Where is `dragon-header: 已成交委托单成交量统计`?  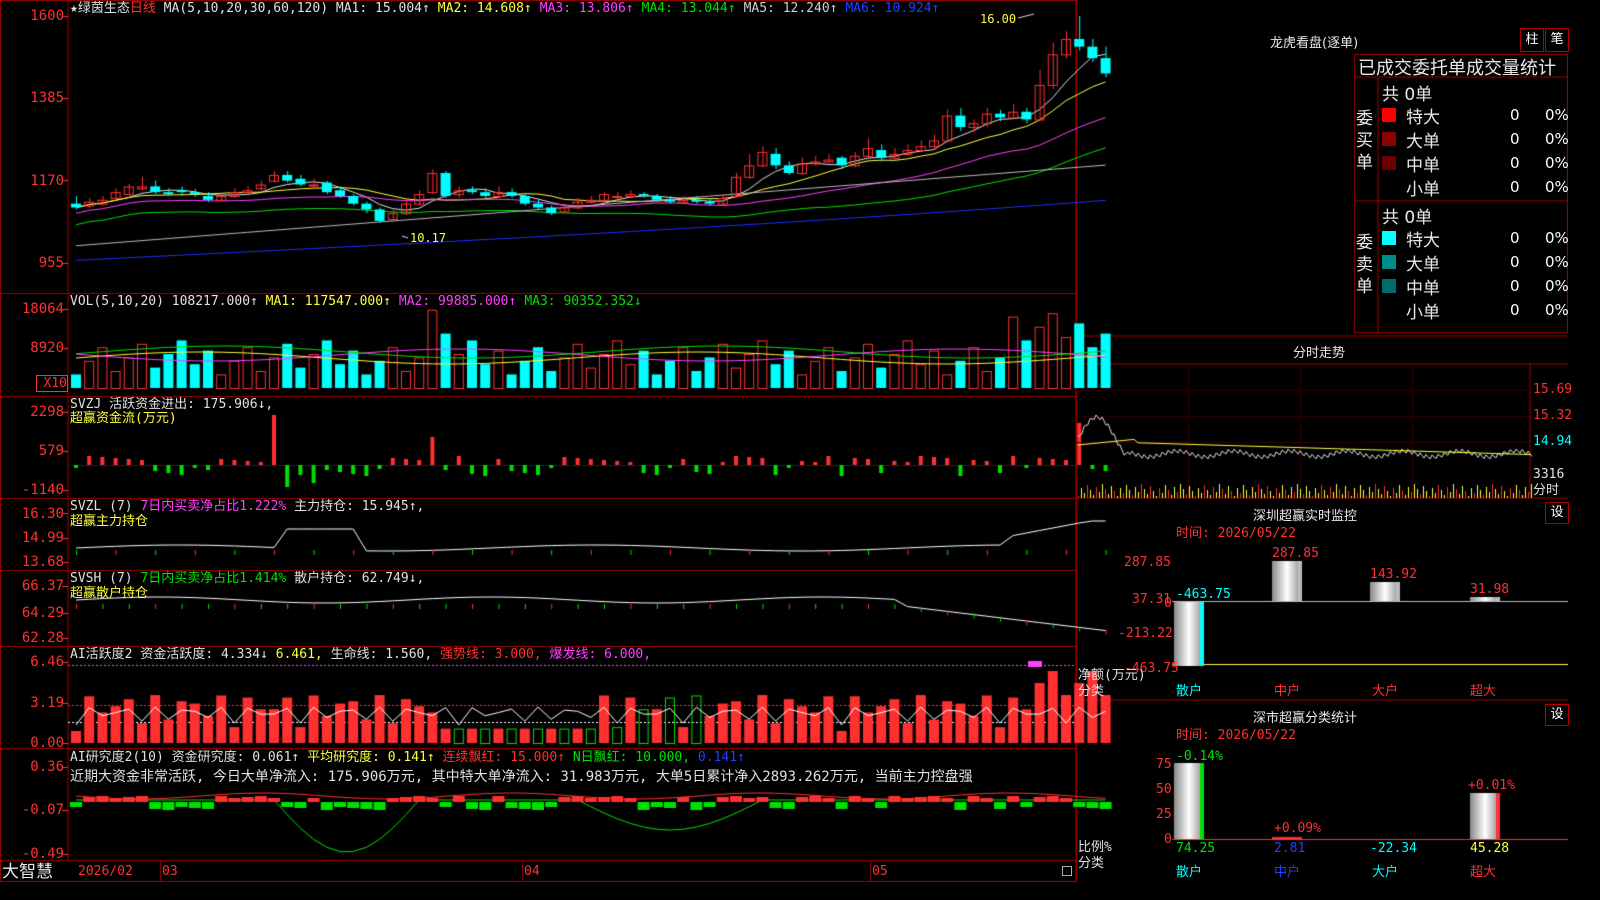 dragon-header: 已成交委托单成交量统计 is located at coordinates (1457, 68).